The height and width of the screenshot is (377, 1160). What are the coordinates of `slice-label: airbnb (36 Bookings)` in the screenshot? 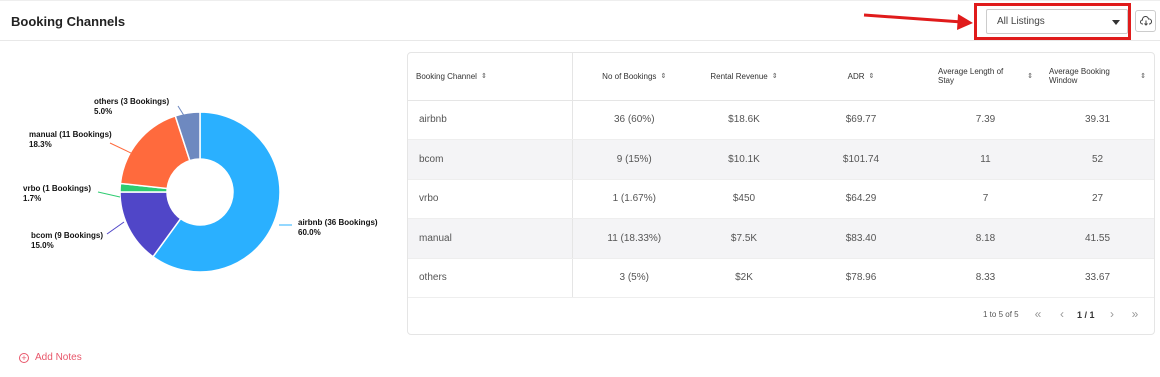 It's located at (338, 222).